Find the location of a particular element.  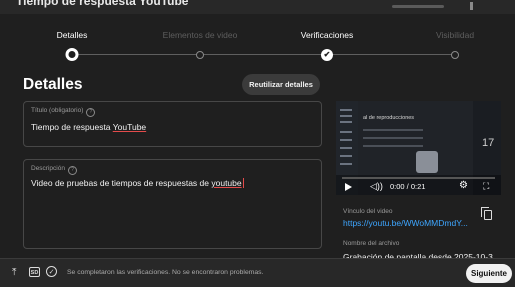

text-caret is located at coordinates (243, 183).